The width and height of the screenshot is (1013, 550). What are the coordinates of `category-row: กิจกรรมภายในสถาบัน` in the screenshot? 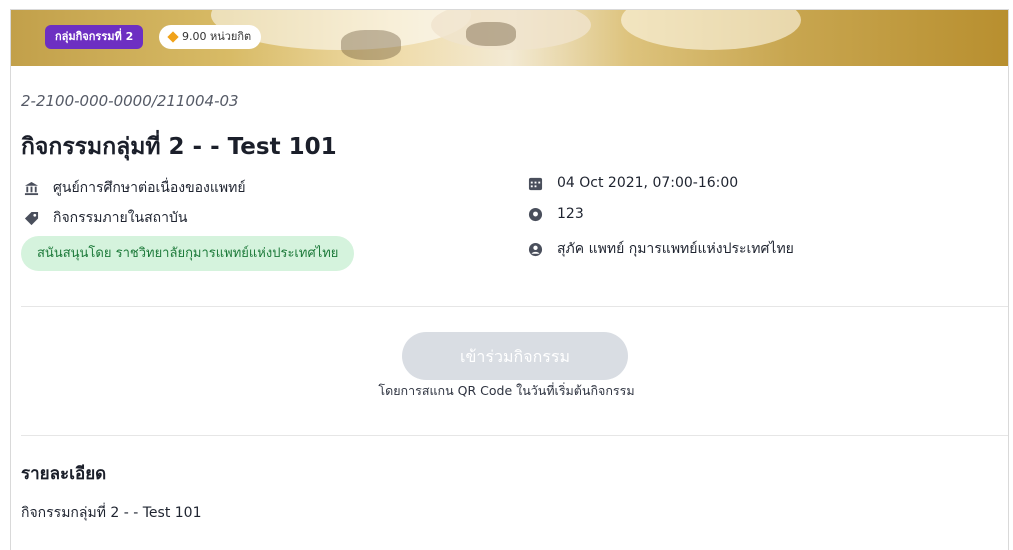 It's located at (105, 218).